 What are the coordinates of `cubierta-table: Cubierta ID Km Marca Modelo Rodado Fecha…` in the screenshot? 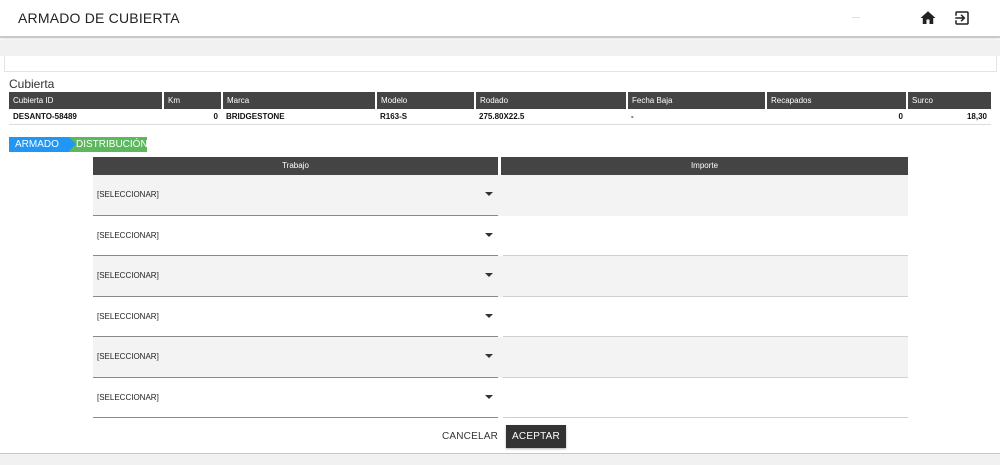 It's located at (500, 108).